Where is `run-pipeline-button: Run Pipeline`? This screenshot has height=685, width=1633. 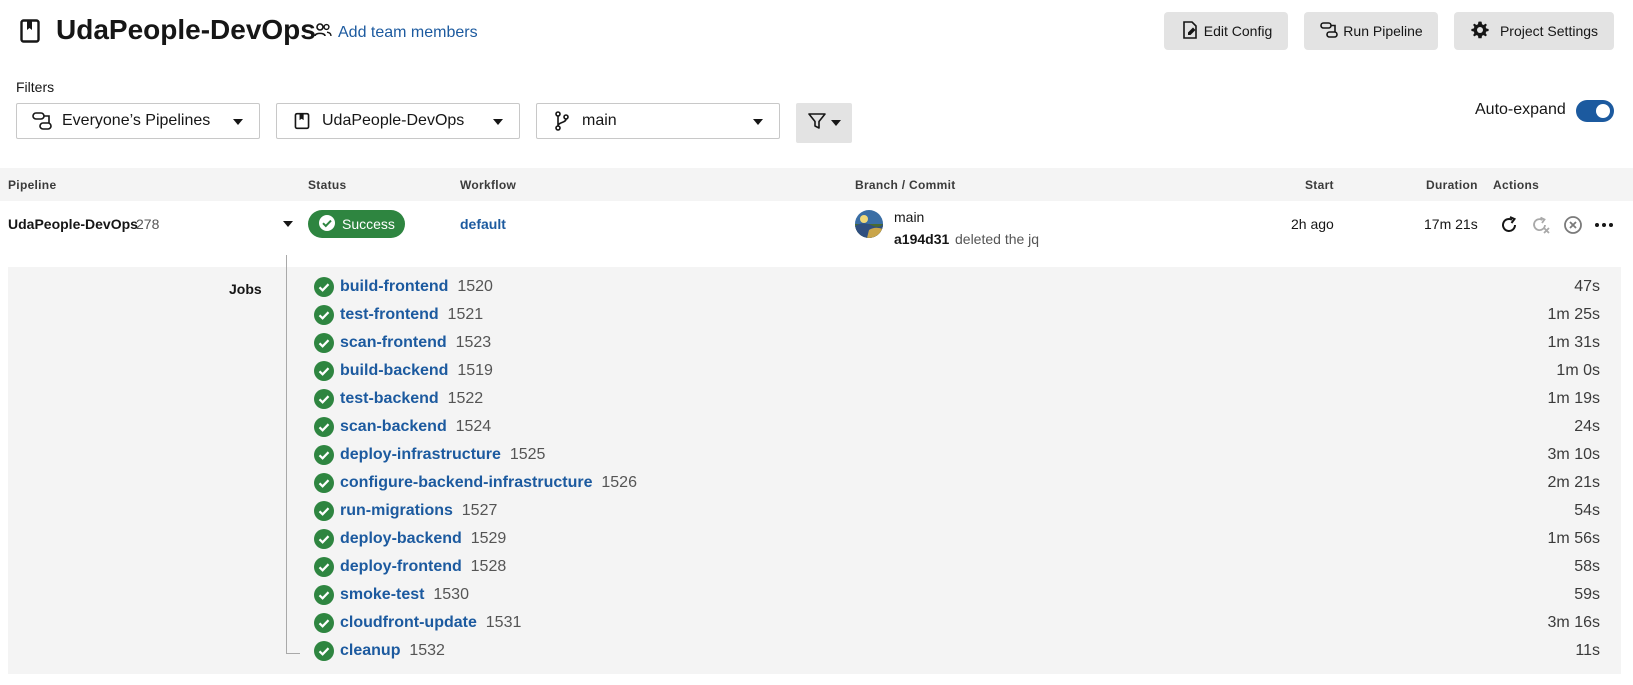 run-pipeline-button: Run Pipeline is located at coordinates (1371, 31).